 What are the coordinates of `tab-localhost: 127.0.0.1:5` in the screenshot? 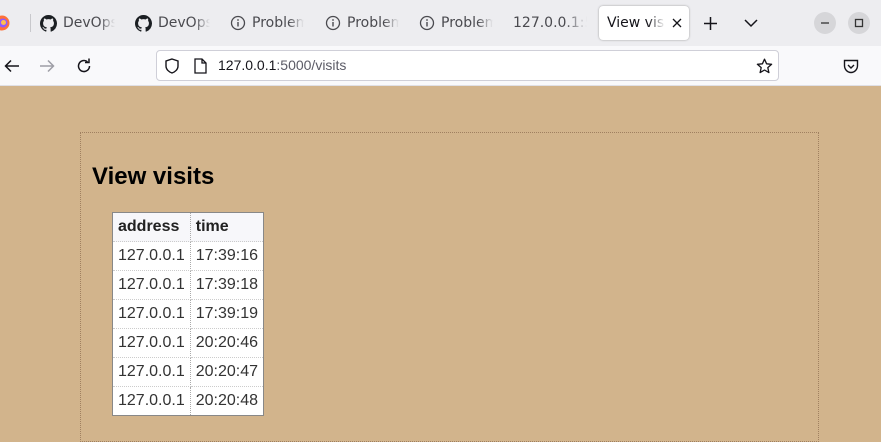 It's located at (551, 23).